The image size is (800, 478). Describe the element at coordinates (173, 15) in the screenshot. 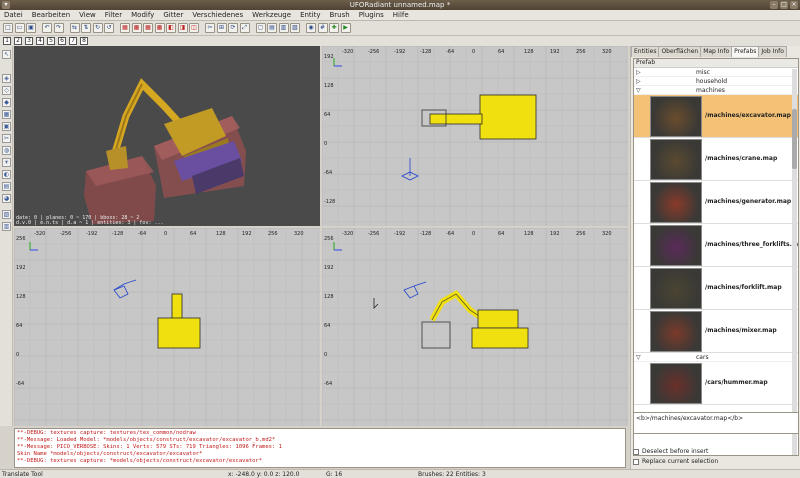

I see `menu-item-5: Gitter` at that location.